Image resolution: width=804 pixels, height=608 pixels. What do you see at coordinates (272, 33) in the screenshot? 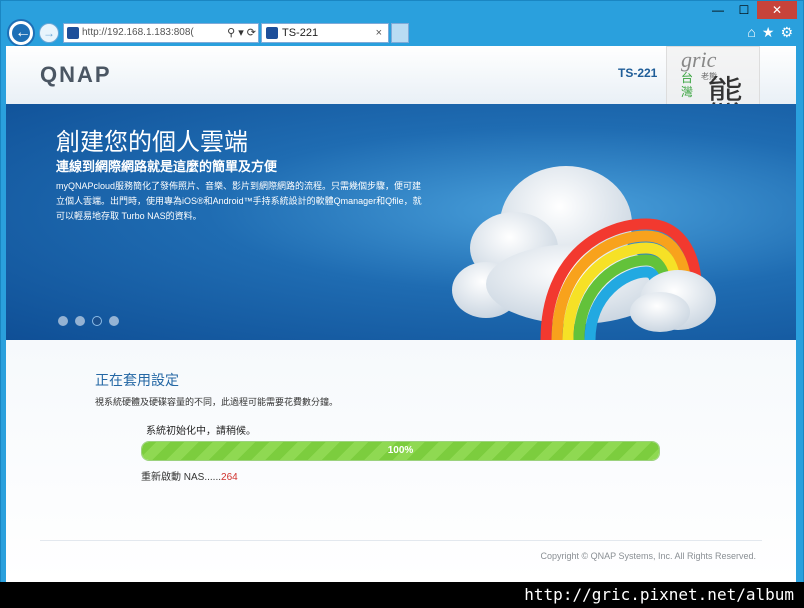
I see `tab-favicon-icon` at bounding box center [272, 33].